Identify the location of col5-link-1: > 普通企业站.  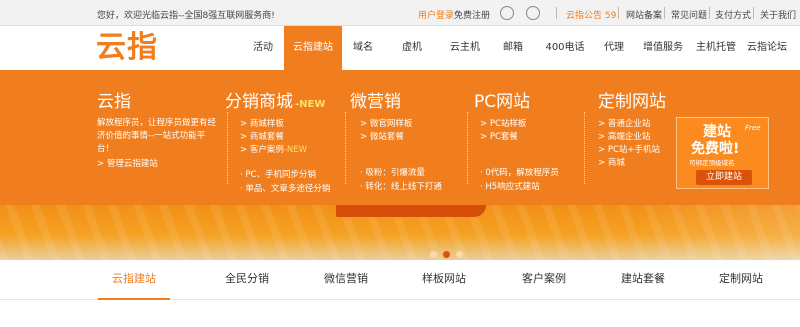
(624, 124).